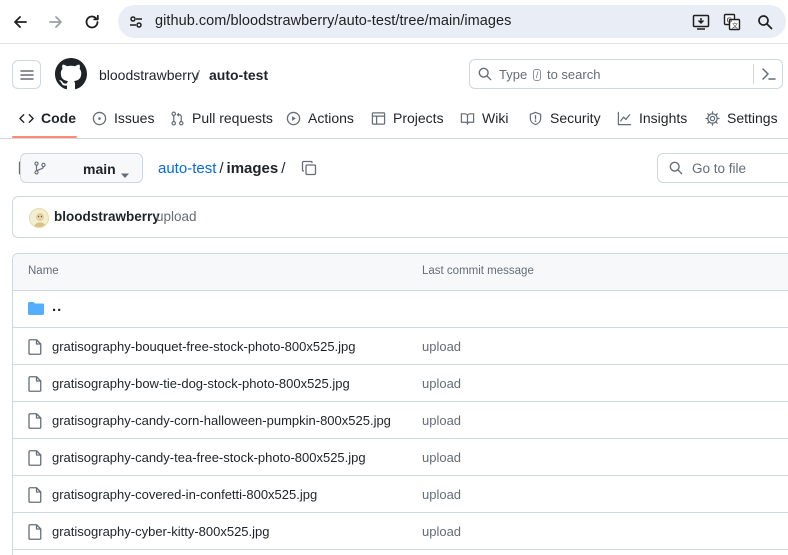 The width and height of the screenshot is (788, 555). Describe the element at coordinates (400, 272) in the screenshot. I see `table-header: Name Last commit message` at that location.